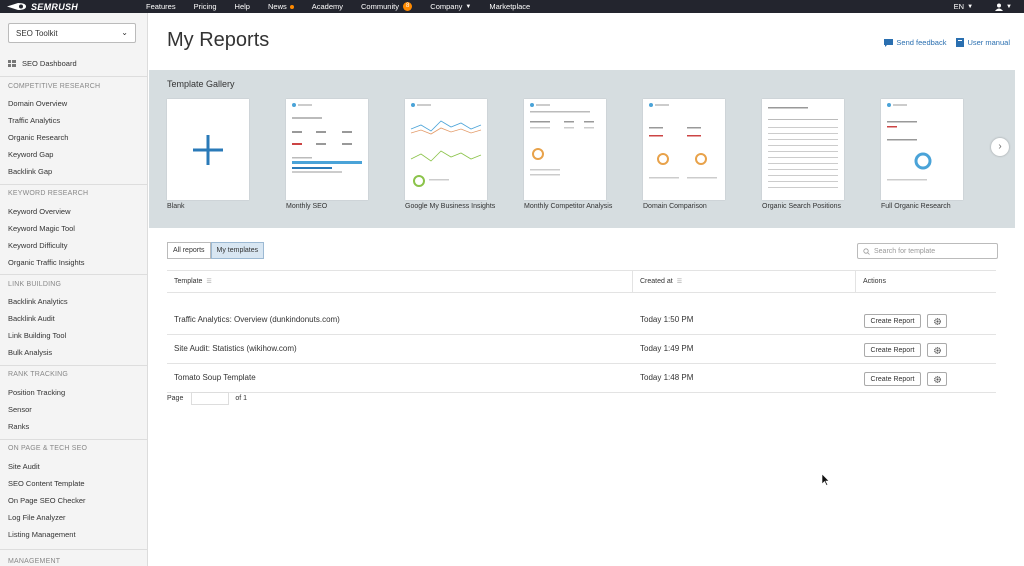 The height and width of the screenshot is (566, 1024). What do you see at coordinates (277, 6) in the screenshot?
I see `nav-news-label: News` at bounding box center [277, 6].